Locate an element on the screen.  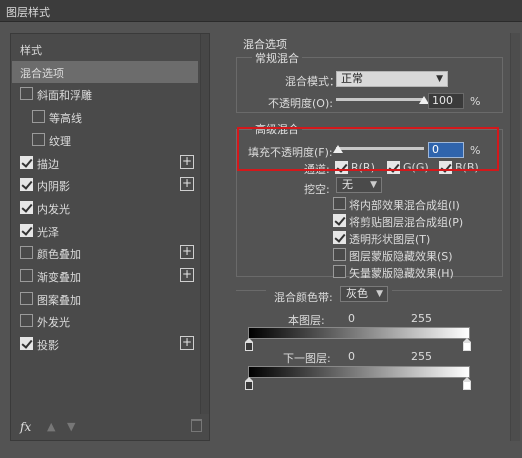
advanced-option-label: 图层蒙版隐藏效果(S) is located at coordinates (401, 256).